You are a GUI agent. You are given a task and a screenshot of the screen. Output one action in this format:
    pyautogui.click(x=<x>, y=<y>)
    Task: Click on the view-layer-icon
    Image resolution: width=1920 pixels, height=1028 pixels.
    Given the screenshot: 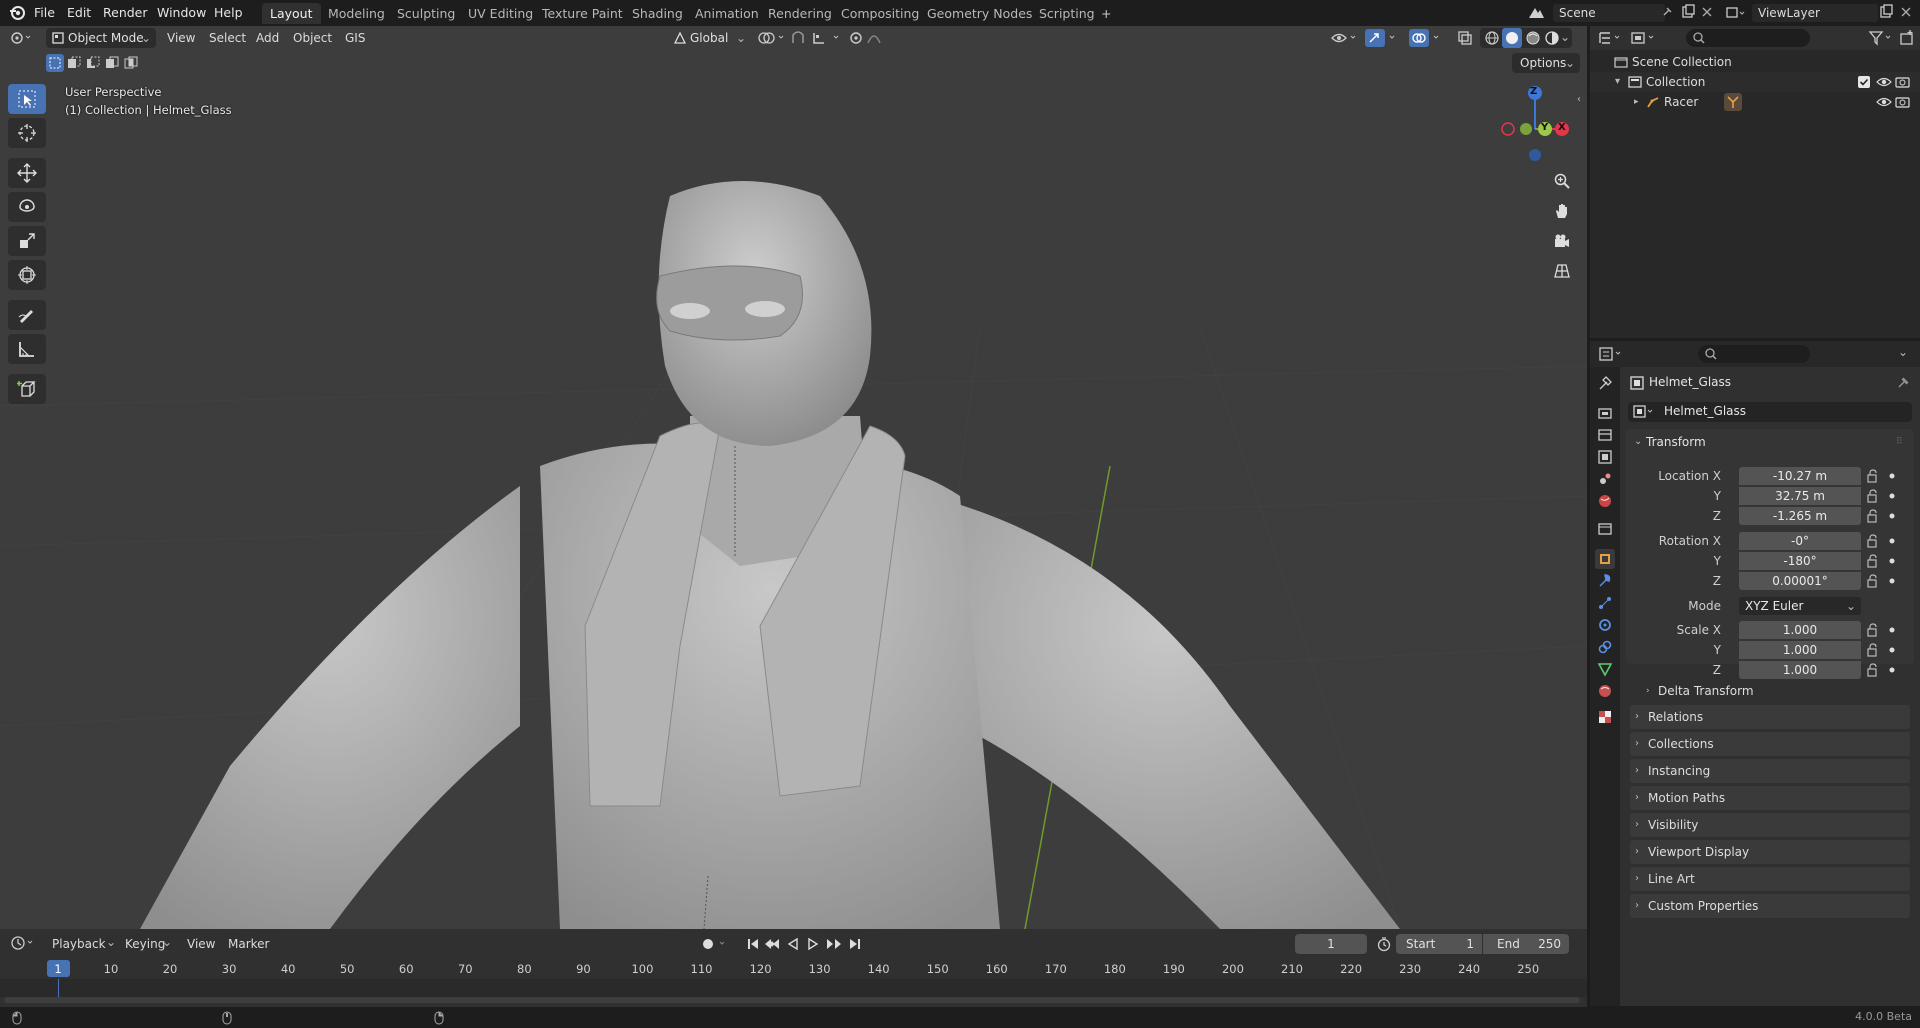 What is the action you would take?
    pyautogui.click(x=1735, y=13)
    